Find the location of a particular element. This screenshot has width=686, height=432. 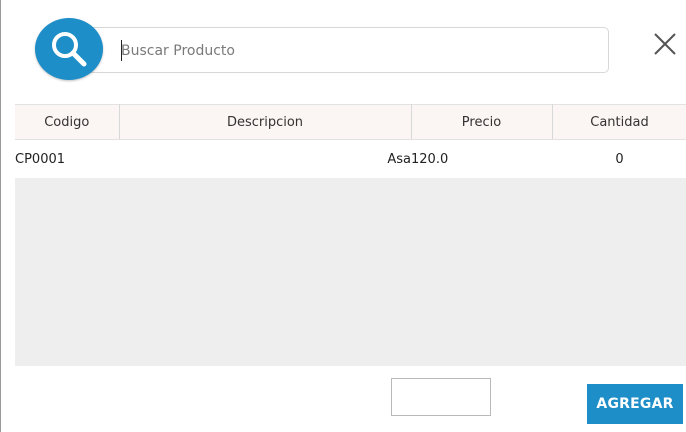

cell-cantidad: 0 is located at coordinates (619, 158).